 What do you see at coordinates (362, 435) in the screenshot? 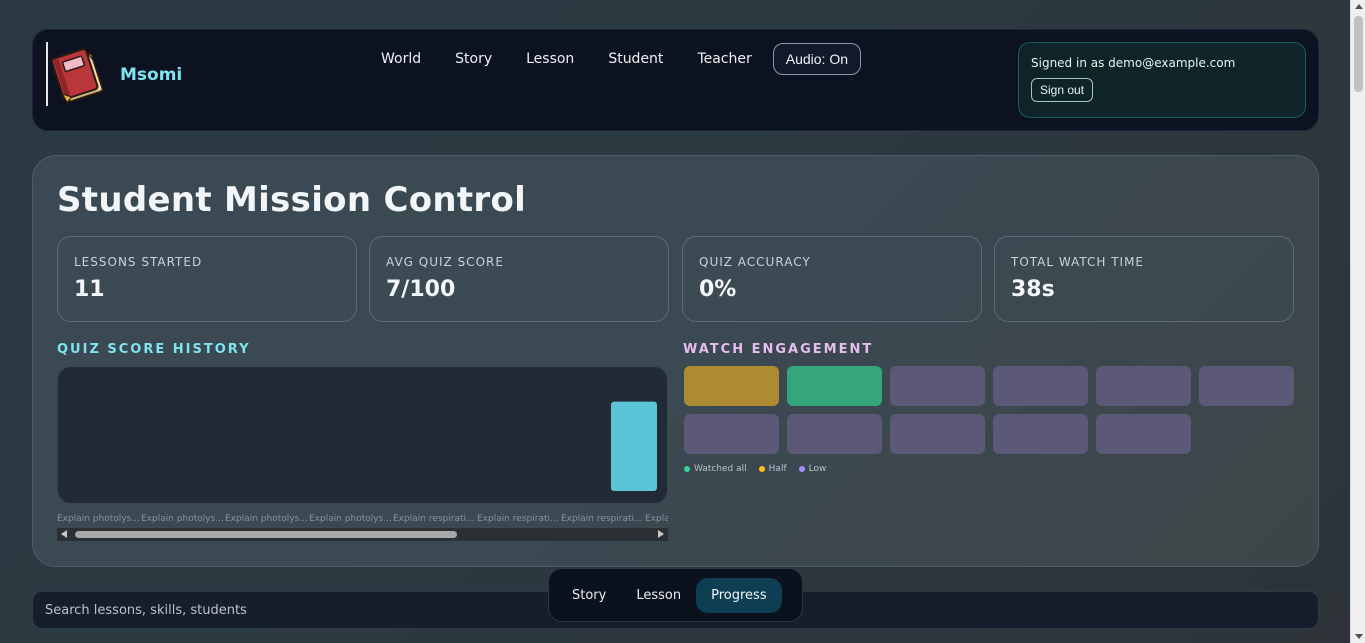
I see `quiz-score-chart` at bounding box center [362, 435].